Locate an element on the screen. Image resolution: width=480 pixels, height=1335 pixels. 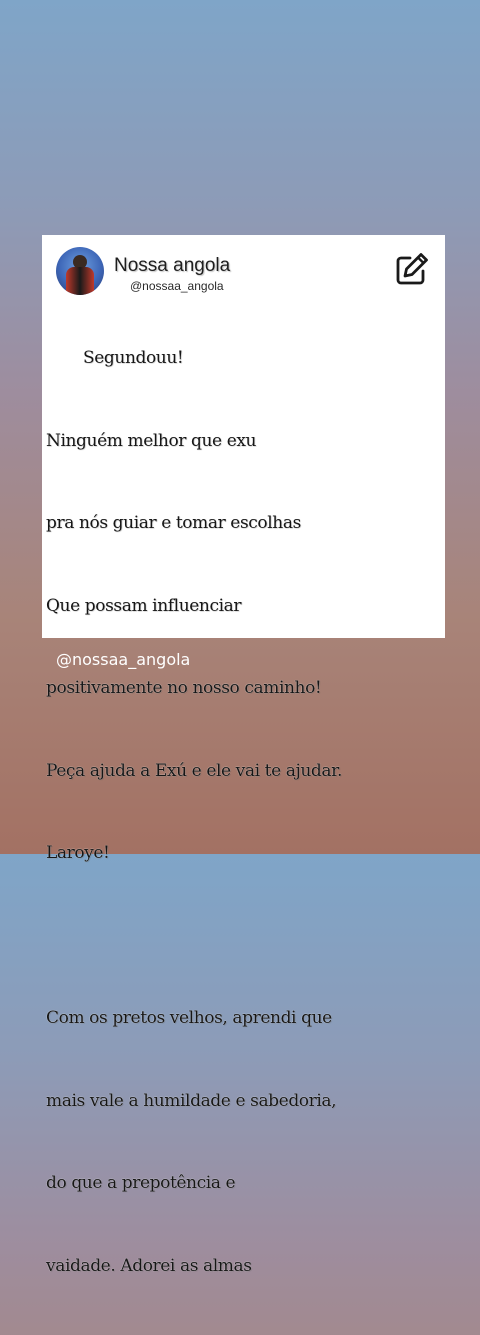
story-handle-watermark: @nossaa_angola is located at coordinates (123, 659).